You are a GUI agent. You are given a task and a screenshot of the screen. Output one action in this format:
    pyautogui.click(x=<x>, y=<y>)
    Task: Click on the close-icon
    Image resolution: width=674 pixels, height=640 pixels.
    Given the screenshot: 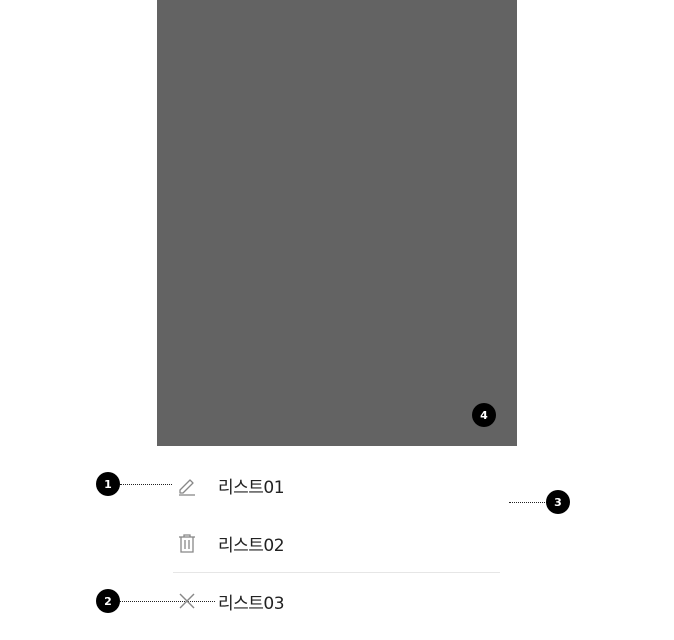 What is the action you would take?
    pyautogui.click(x=187, y=601)
    